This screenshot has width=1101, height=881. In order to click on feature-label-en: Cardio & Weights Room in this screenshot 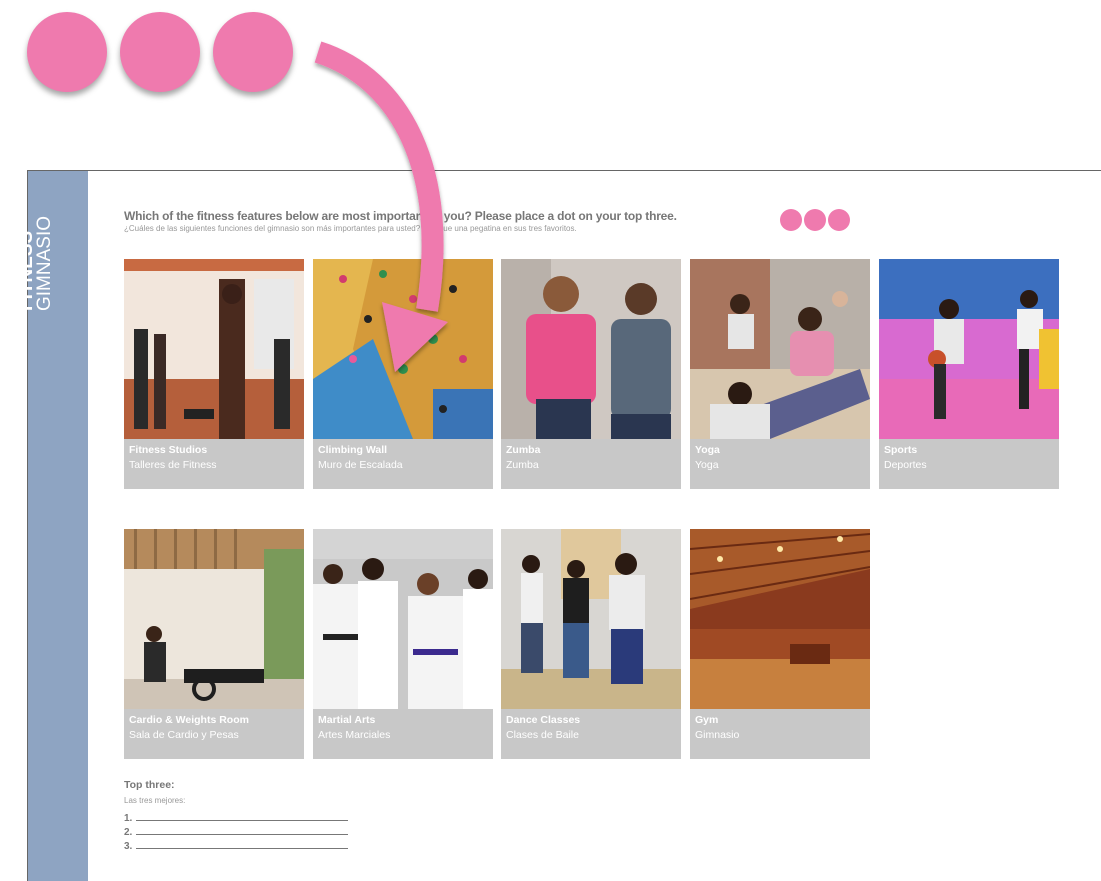, I will do `click(189, 720)`.